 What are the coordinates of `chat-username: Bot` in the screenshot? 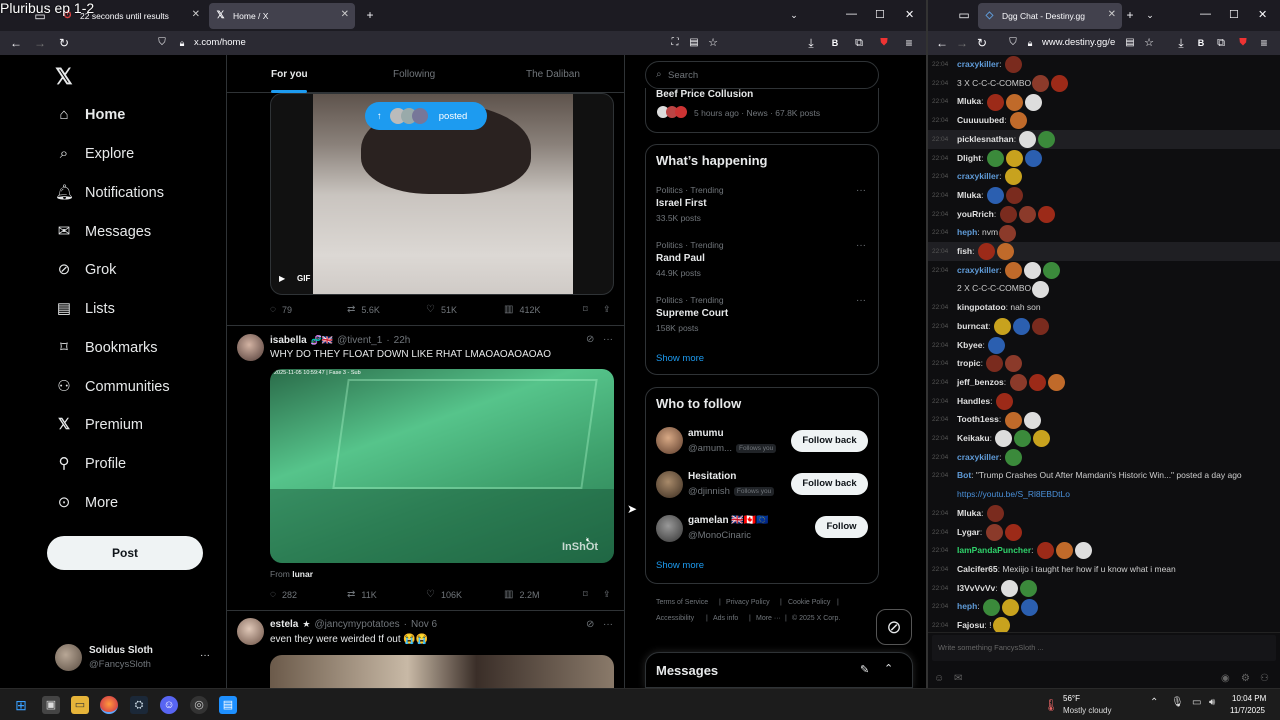 It's located at (964, 475).